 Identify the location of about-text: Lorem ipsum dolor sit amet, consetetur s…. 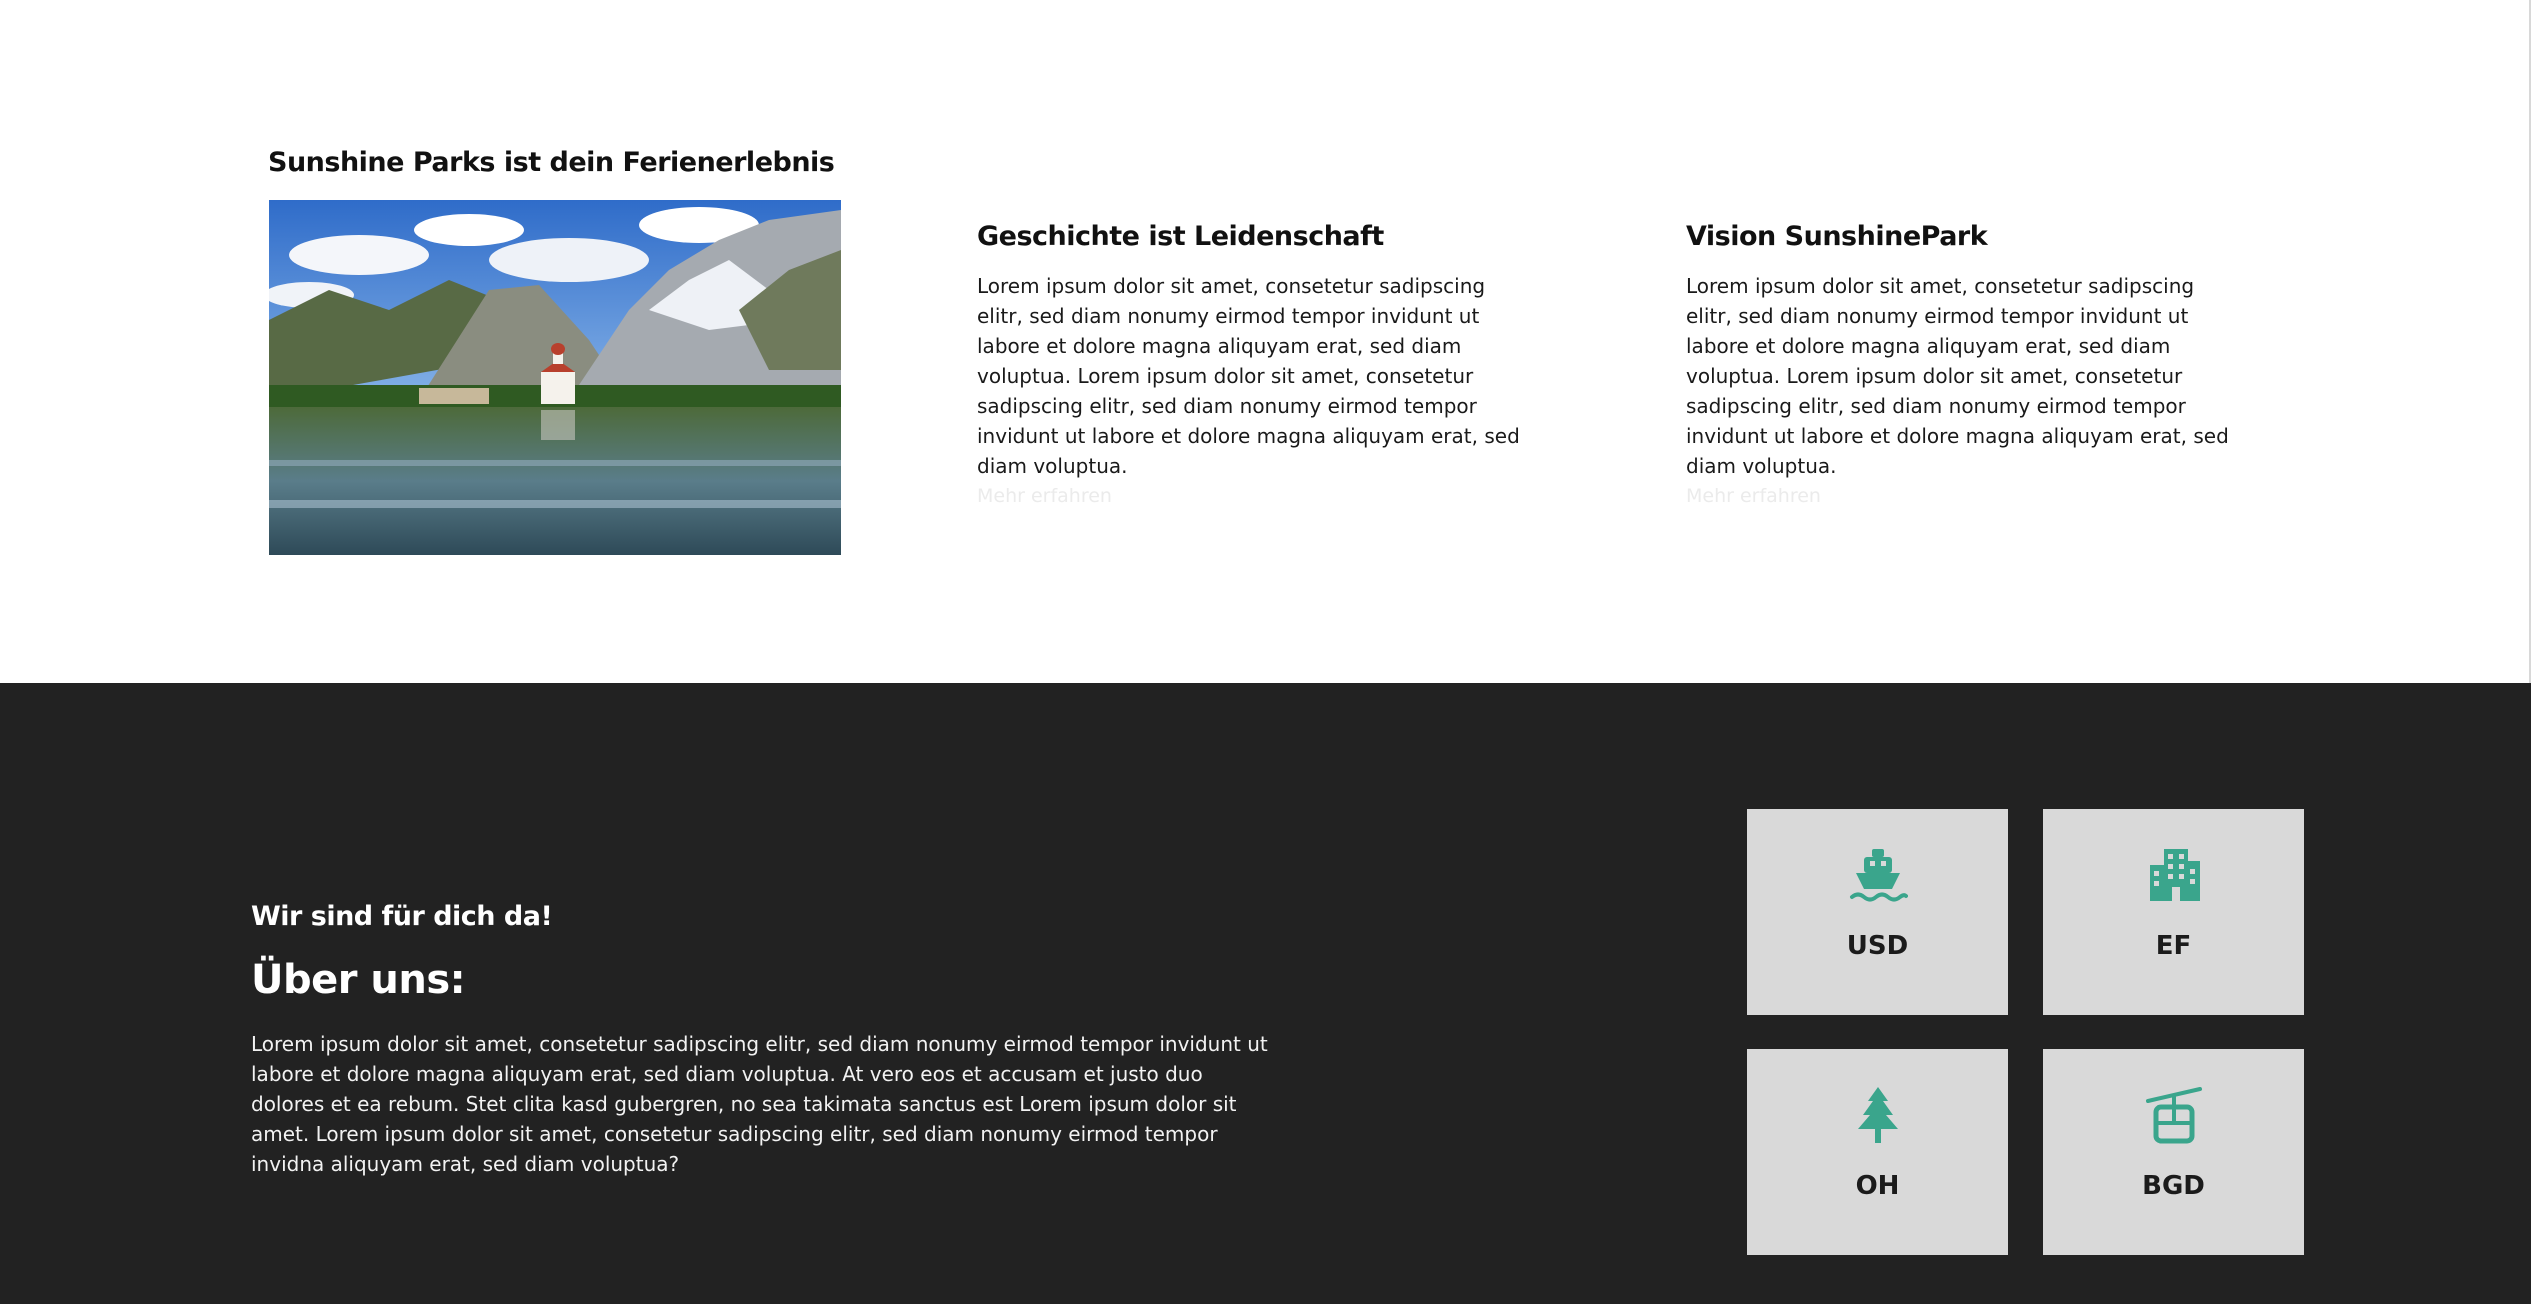
(759, 1104).